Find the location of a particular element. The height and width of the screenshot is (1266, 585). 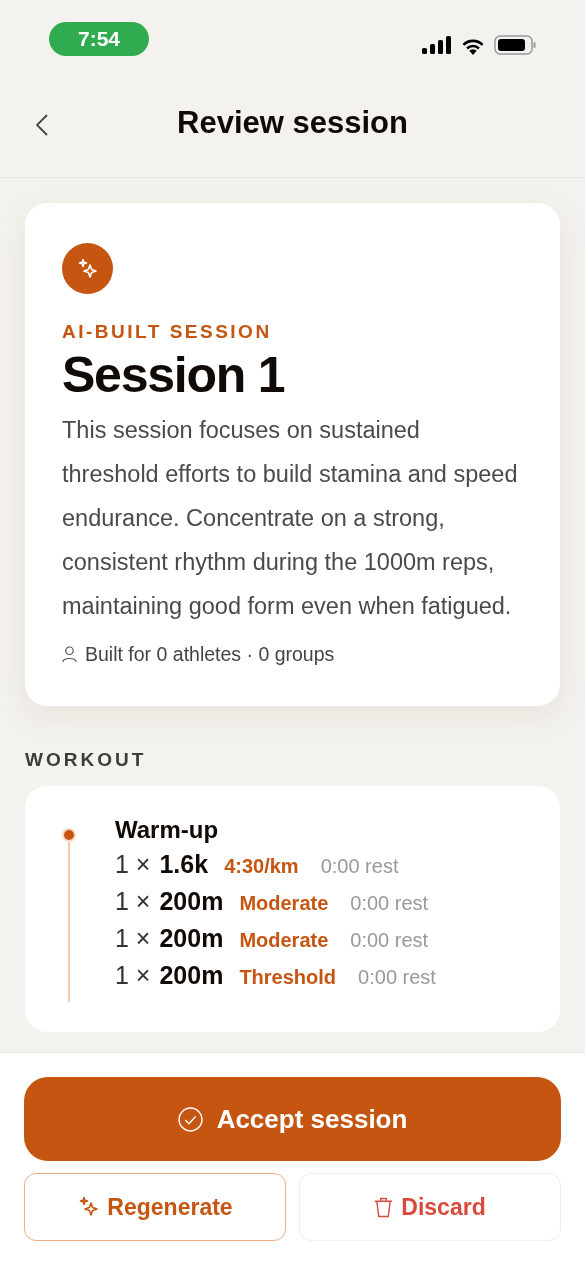

person-icon is located at coordinates (69, 655).